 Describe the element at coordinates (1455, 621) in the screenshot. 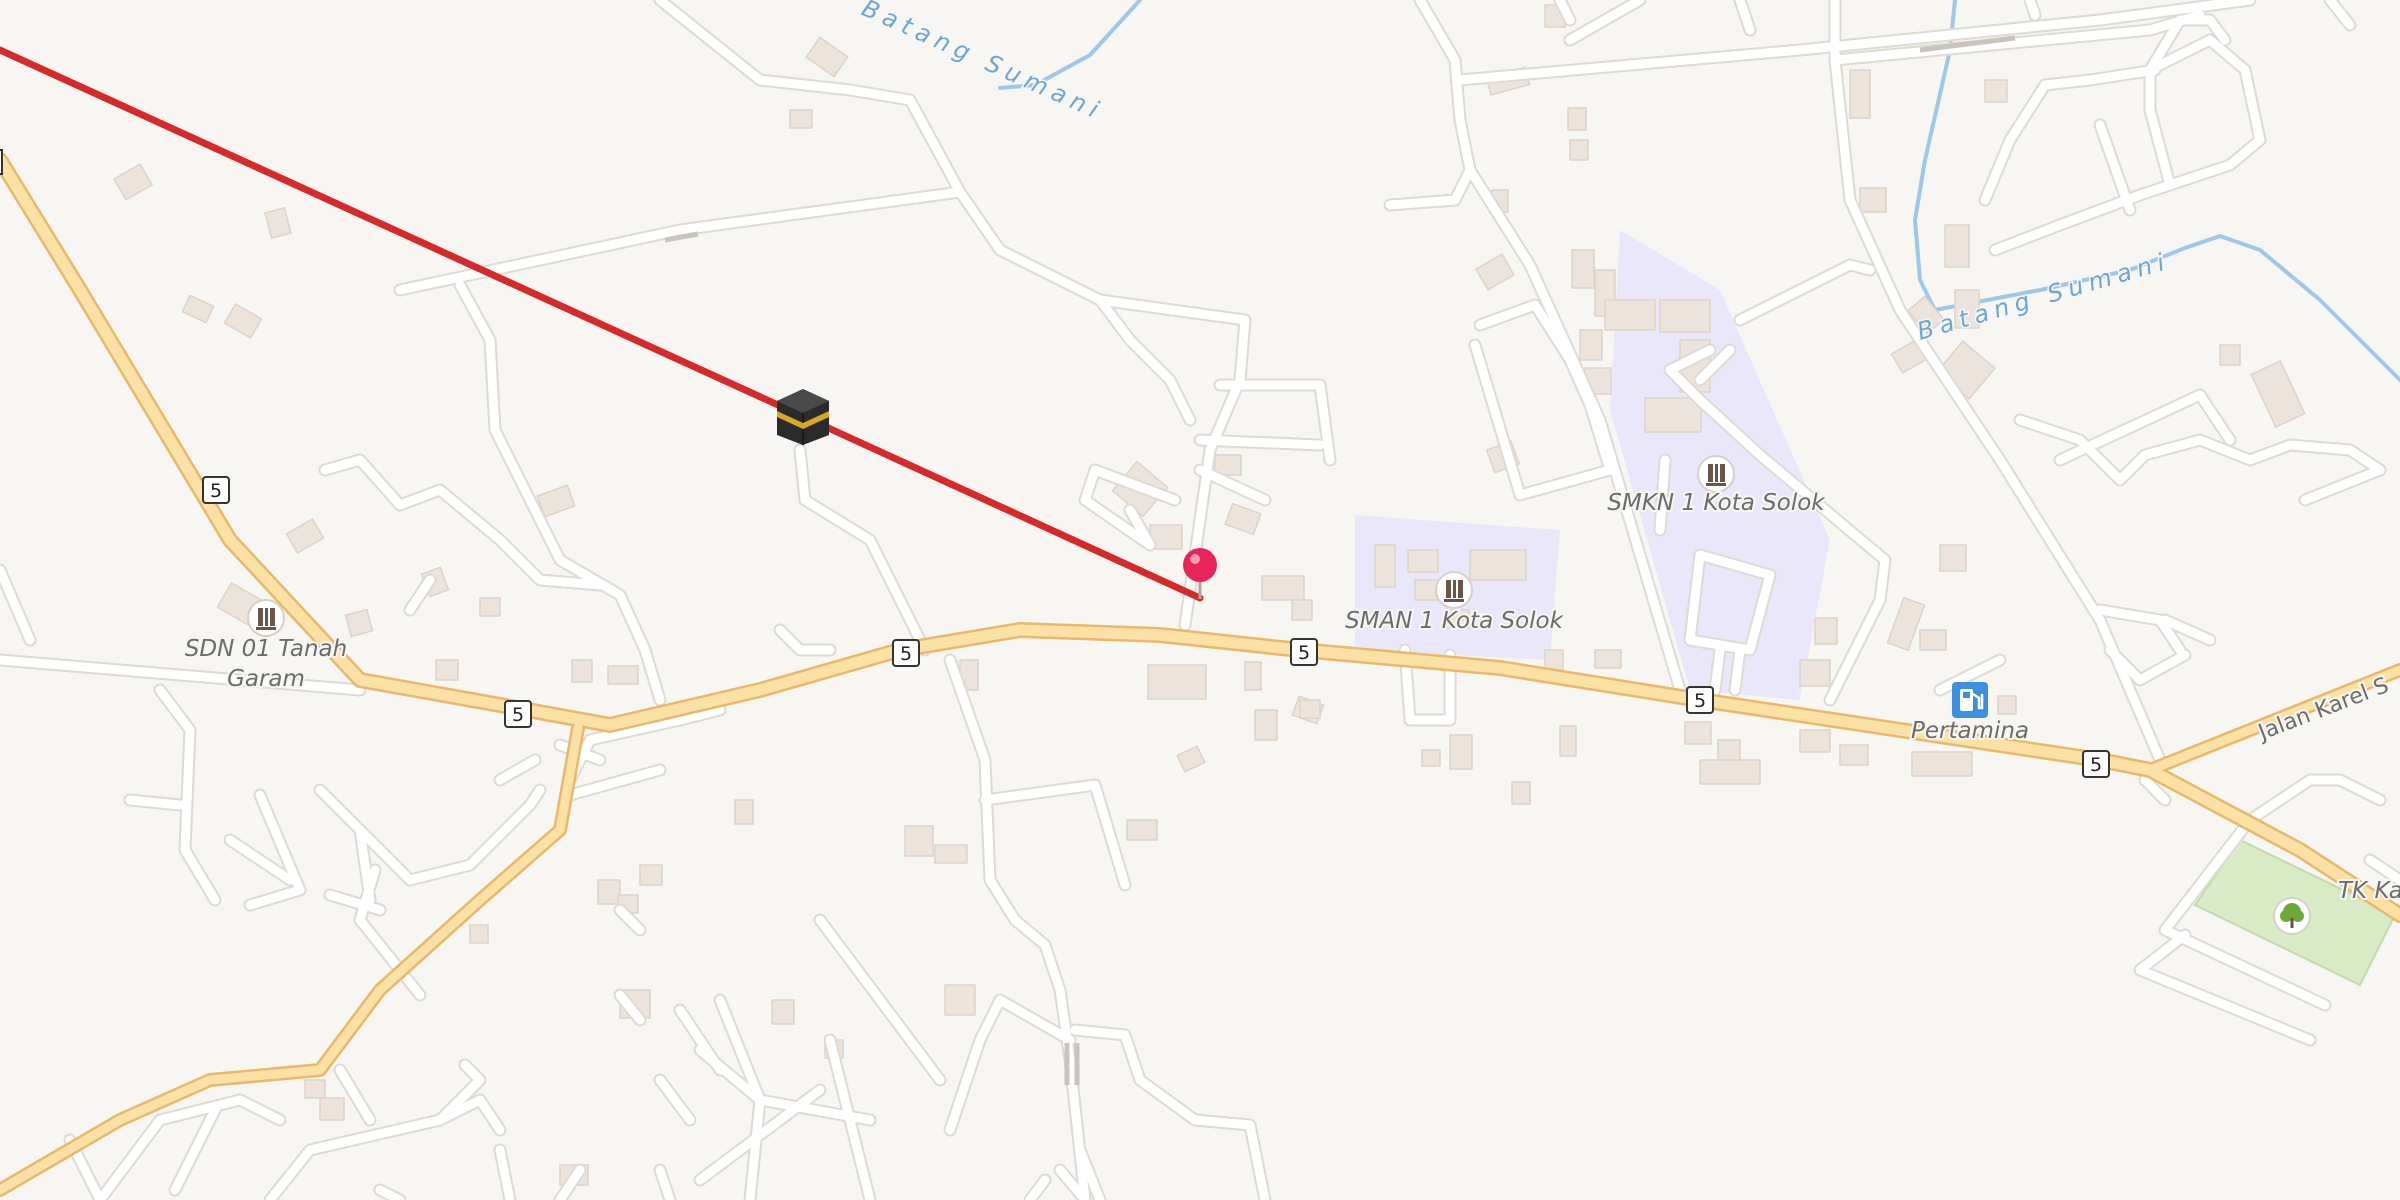

I see `sman-label: SMAN 1 Kota Solok` at that location.